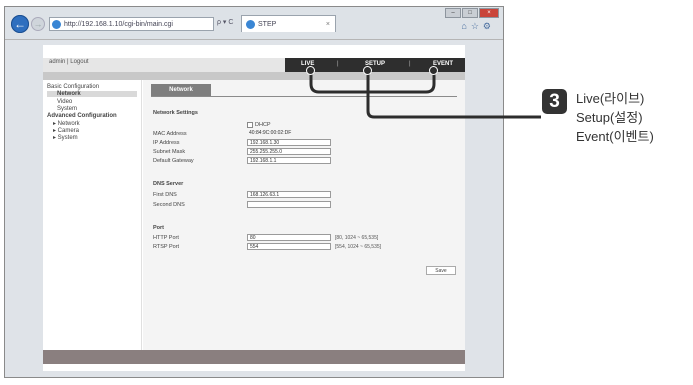  I want to click on ip-label: IP Address, so click(166, 143).